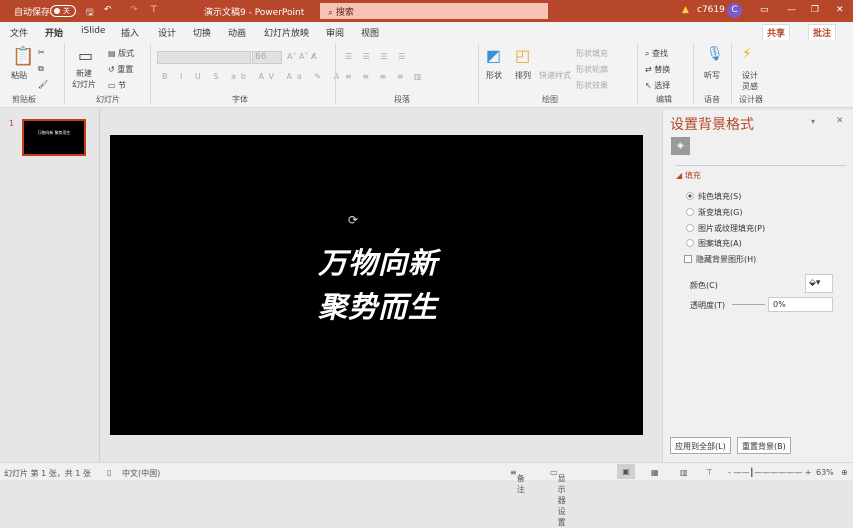 The image size is (853, 528). What do you see at coordinates (657, 85) in the screenshot?
I see `select-button: ↖ 选择` at bounding box center [657, 85].